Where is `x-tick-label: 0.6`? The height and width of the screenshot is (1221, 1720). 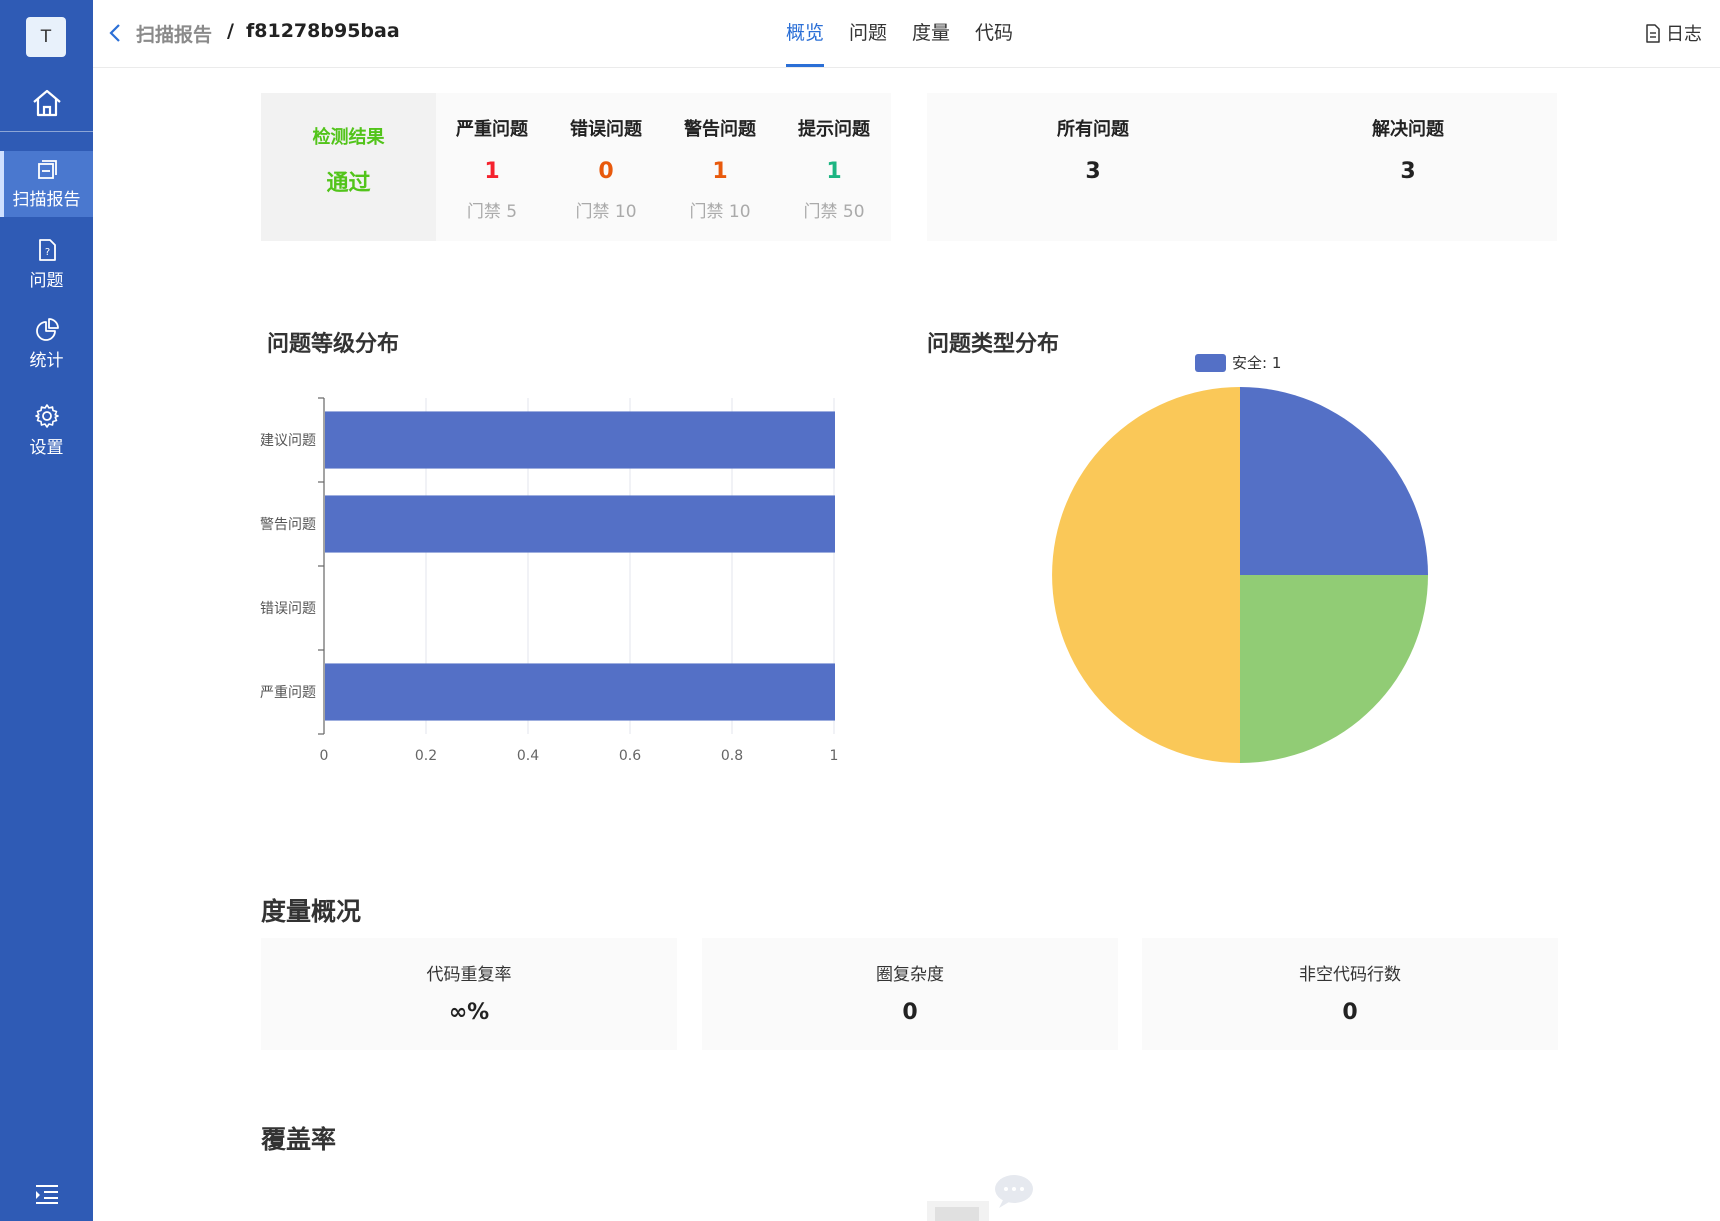 x-tick-label: 0.6 is located at coordinates (630, 756).